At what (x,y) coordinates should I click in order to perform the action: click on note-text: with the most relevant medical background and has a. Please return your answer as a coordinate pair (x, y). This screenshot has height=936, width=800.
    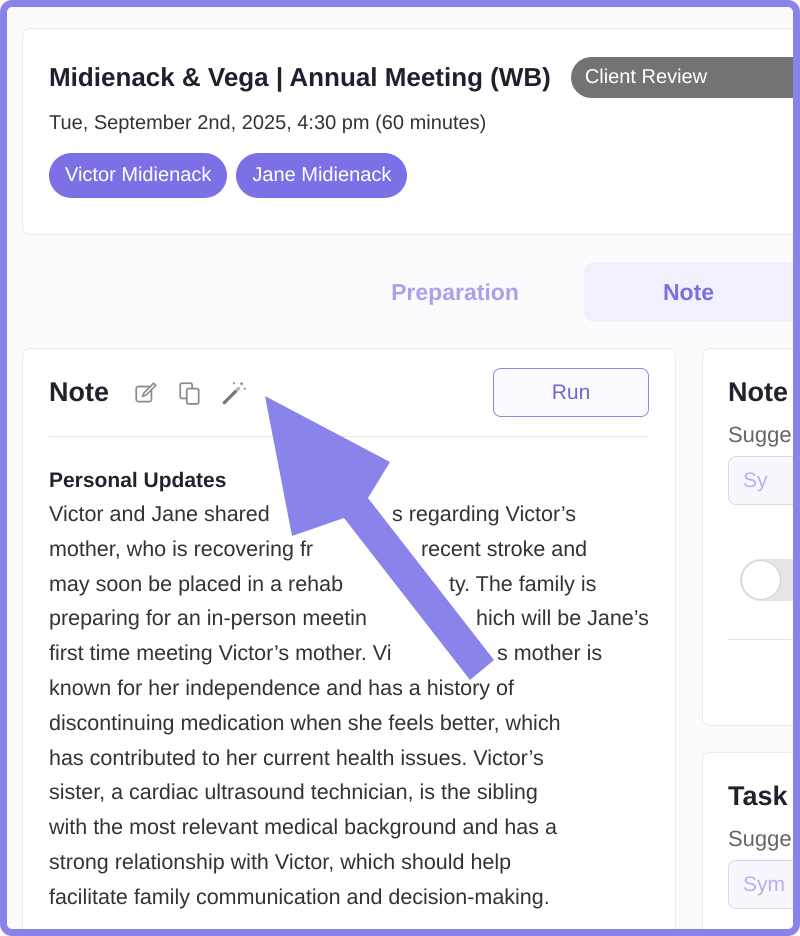
    Looking at the image, I should click on (303, 828).